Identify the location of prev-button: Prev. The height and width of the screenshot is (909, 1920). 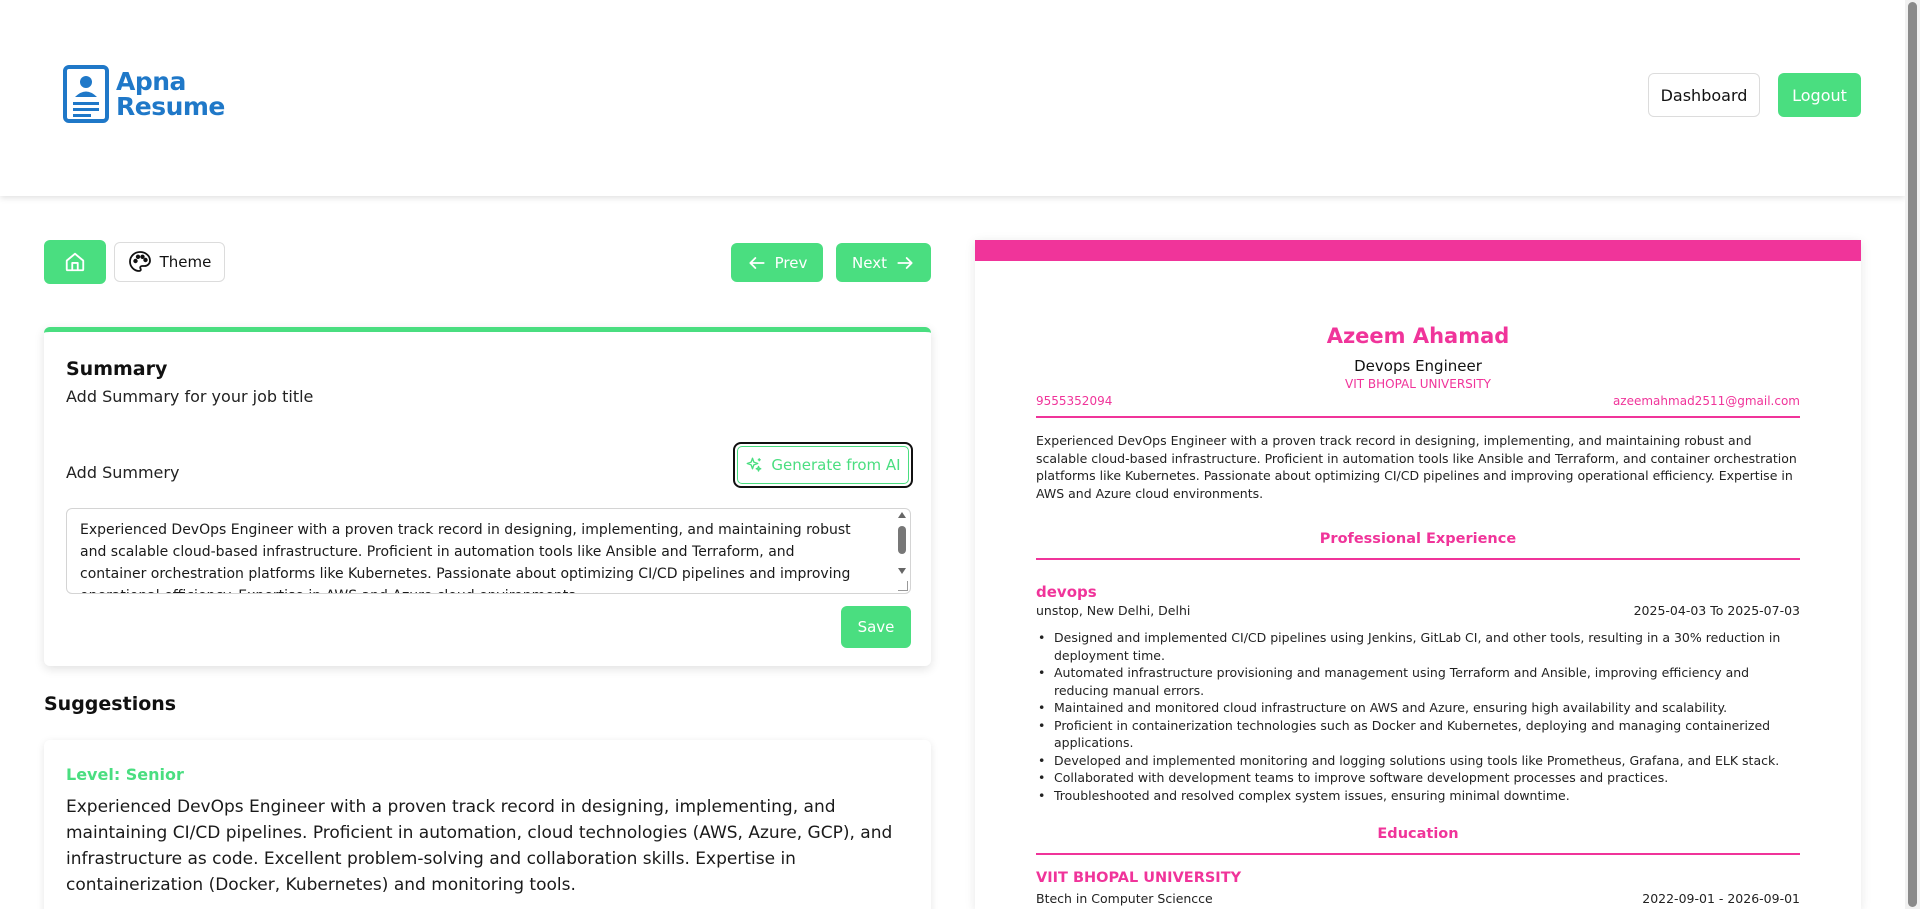
(777, 262).